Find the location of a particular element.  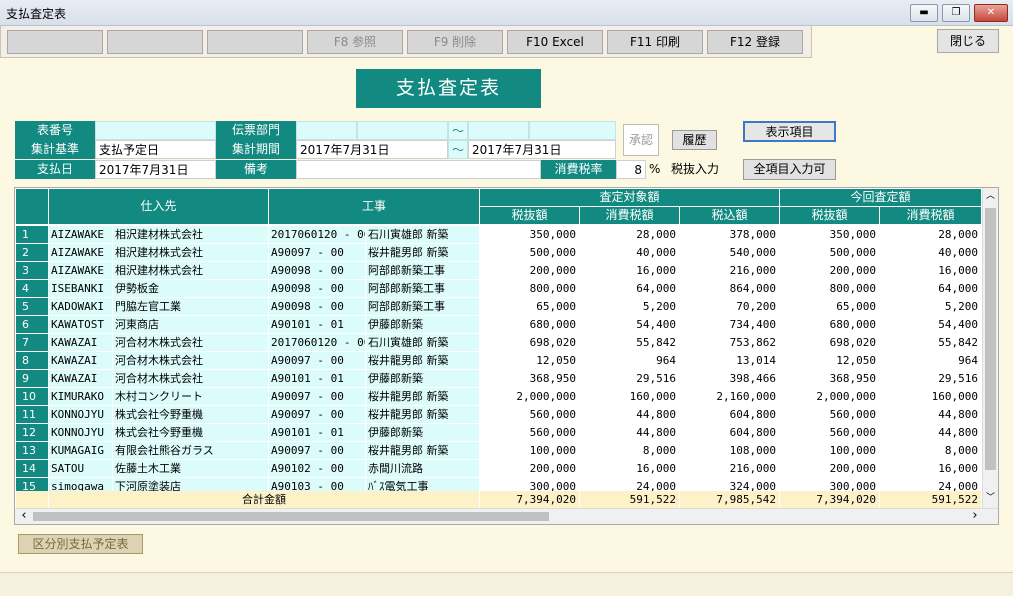

cell-no: 13 is located at coordinates (32, 451).